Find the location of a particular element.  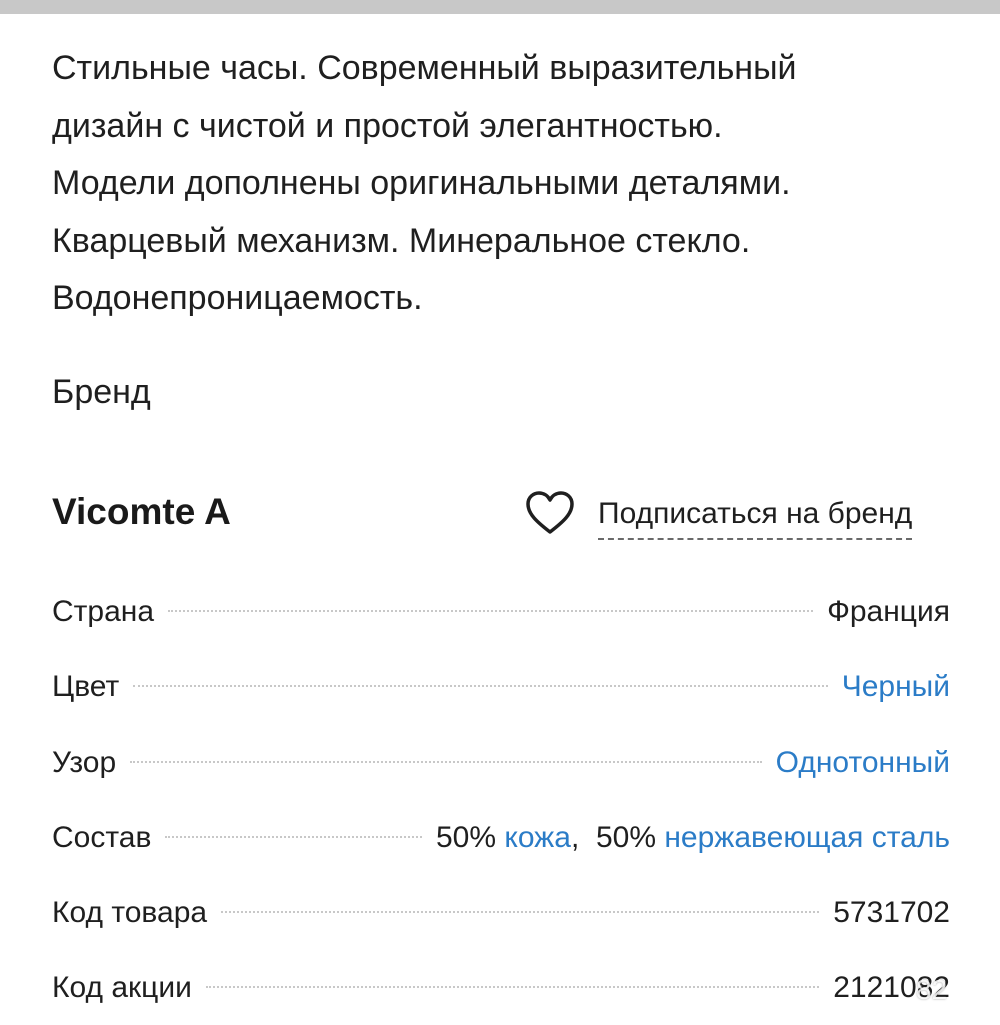

color-link: Черный is located at coordinates (896, 687).